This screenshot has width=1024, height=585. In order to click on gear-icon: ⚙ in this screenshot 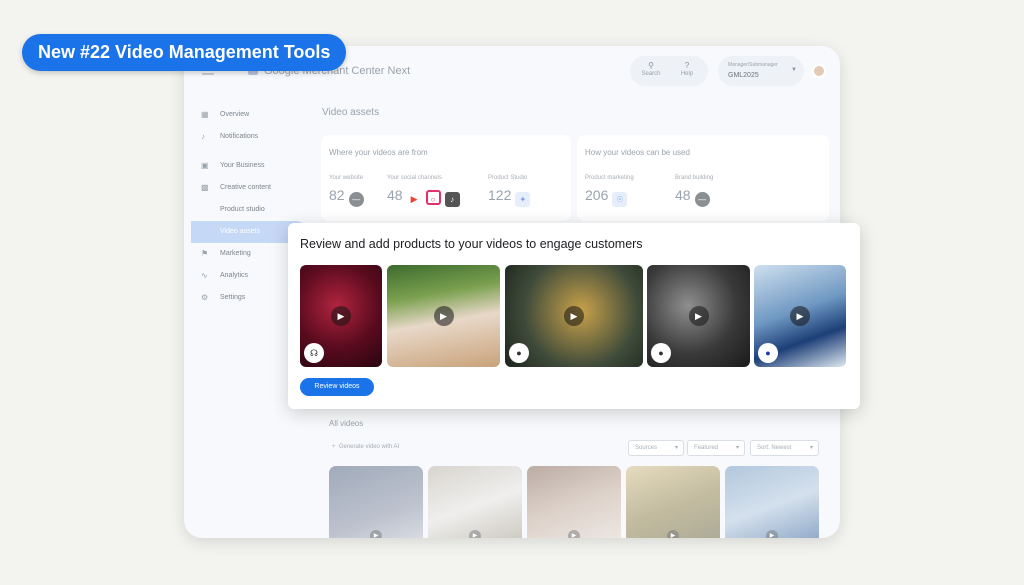, I will do `click(205, 297)`.